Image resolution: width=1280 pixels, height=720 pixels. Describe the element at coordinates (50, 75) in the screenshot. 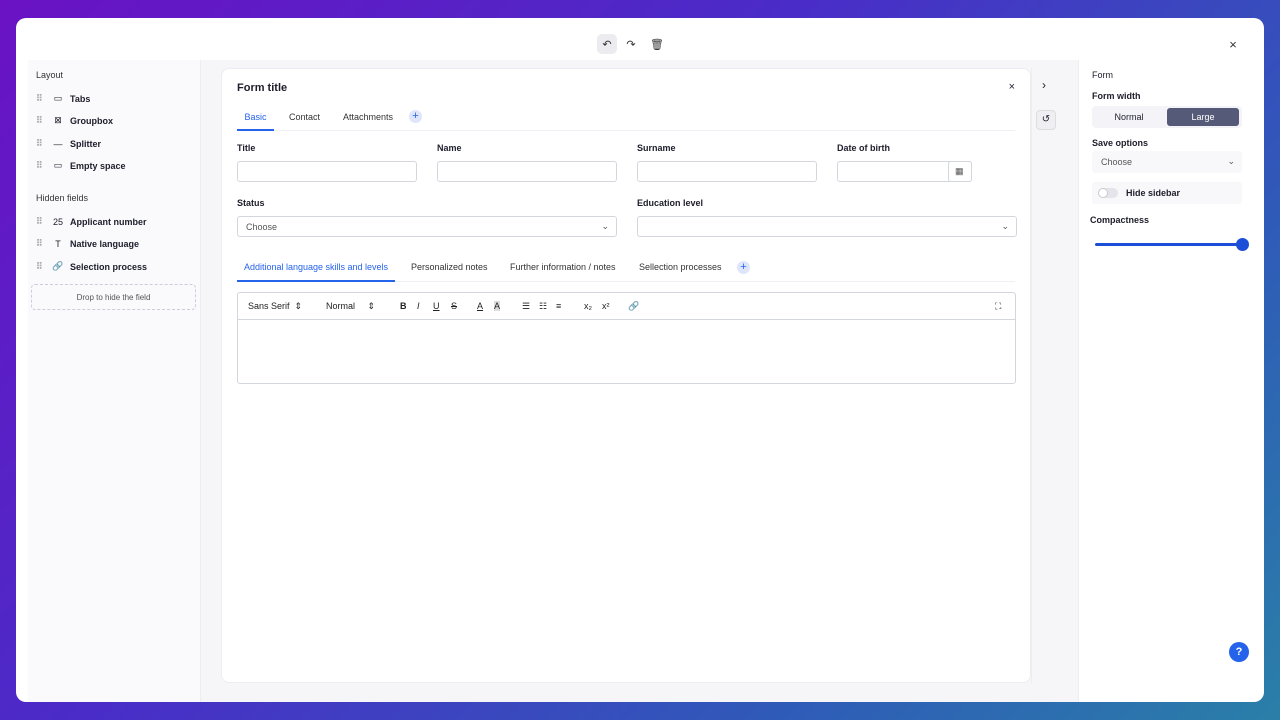

I see `layout-heading: Layout` at that location.